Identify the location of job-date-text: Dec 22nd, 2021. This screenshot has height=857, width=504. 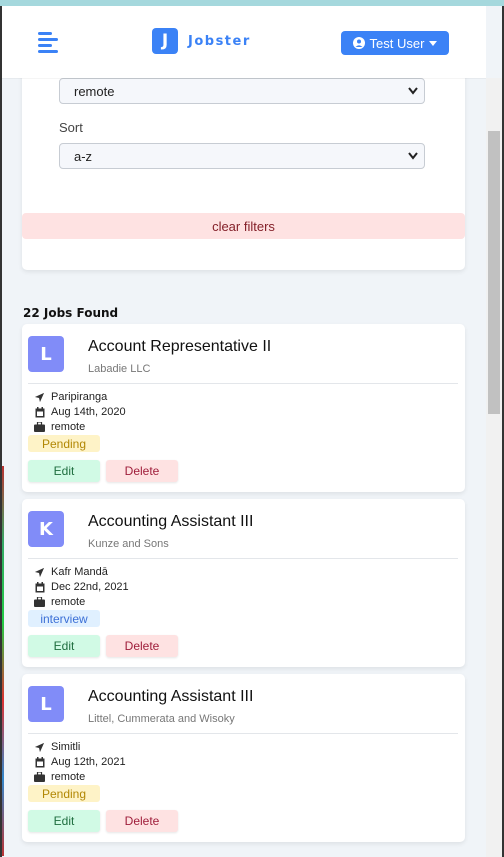
(90, 587).